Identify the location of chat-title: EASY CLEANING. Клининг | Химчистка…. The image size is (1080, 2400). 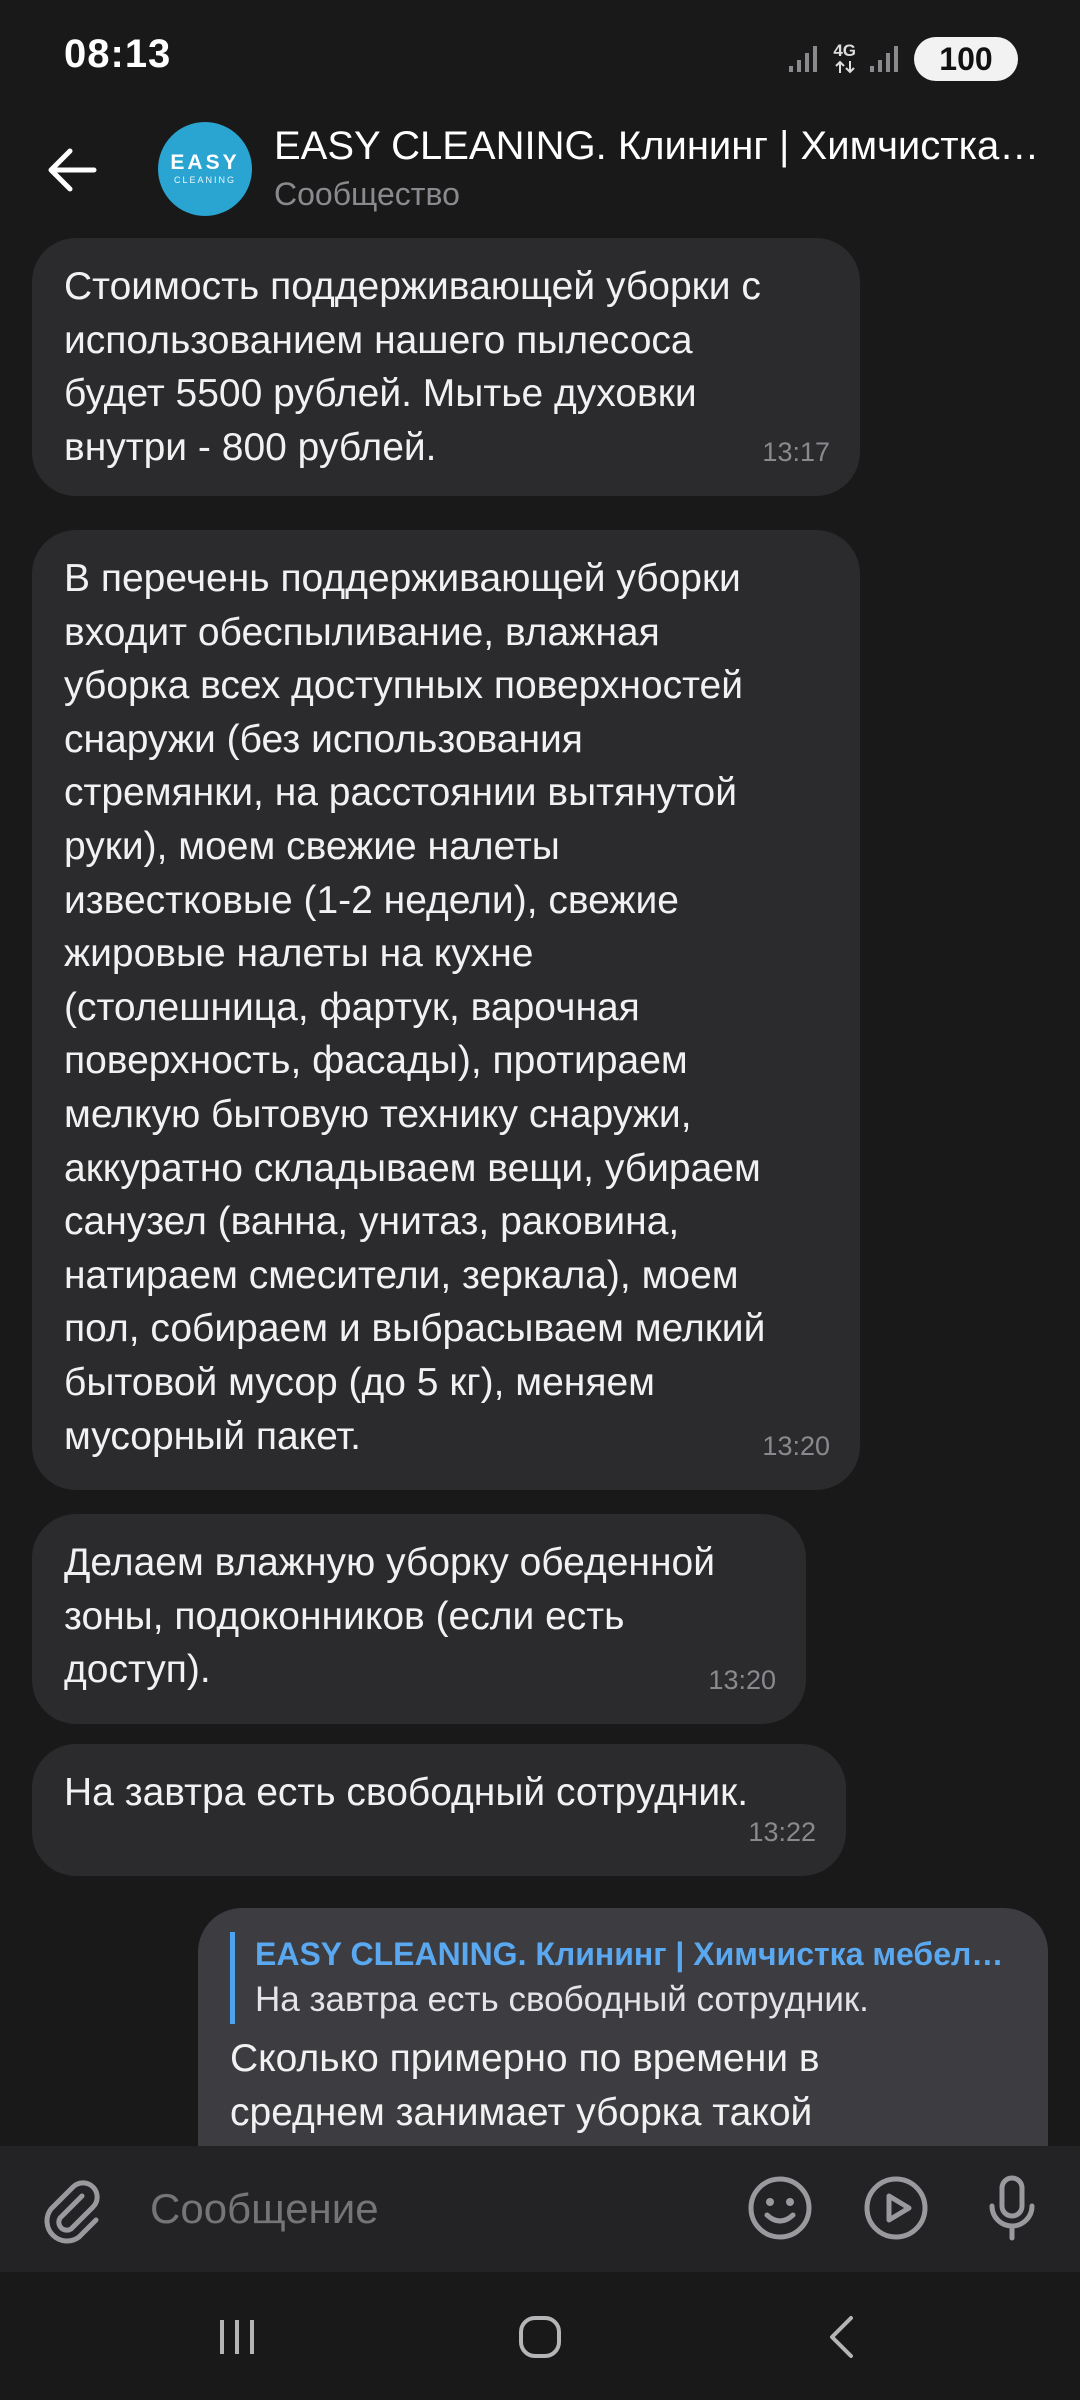
(667, 146).